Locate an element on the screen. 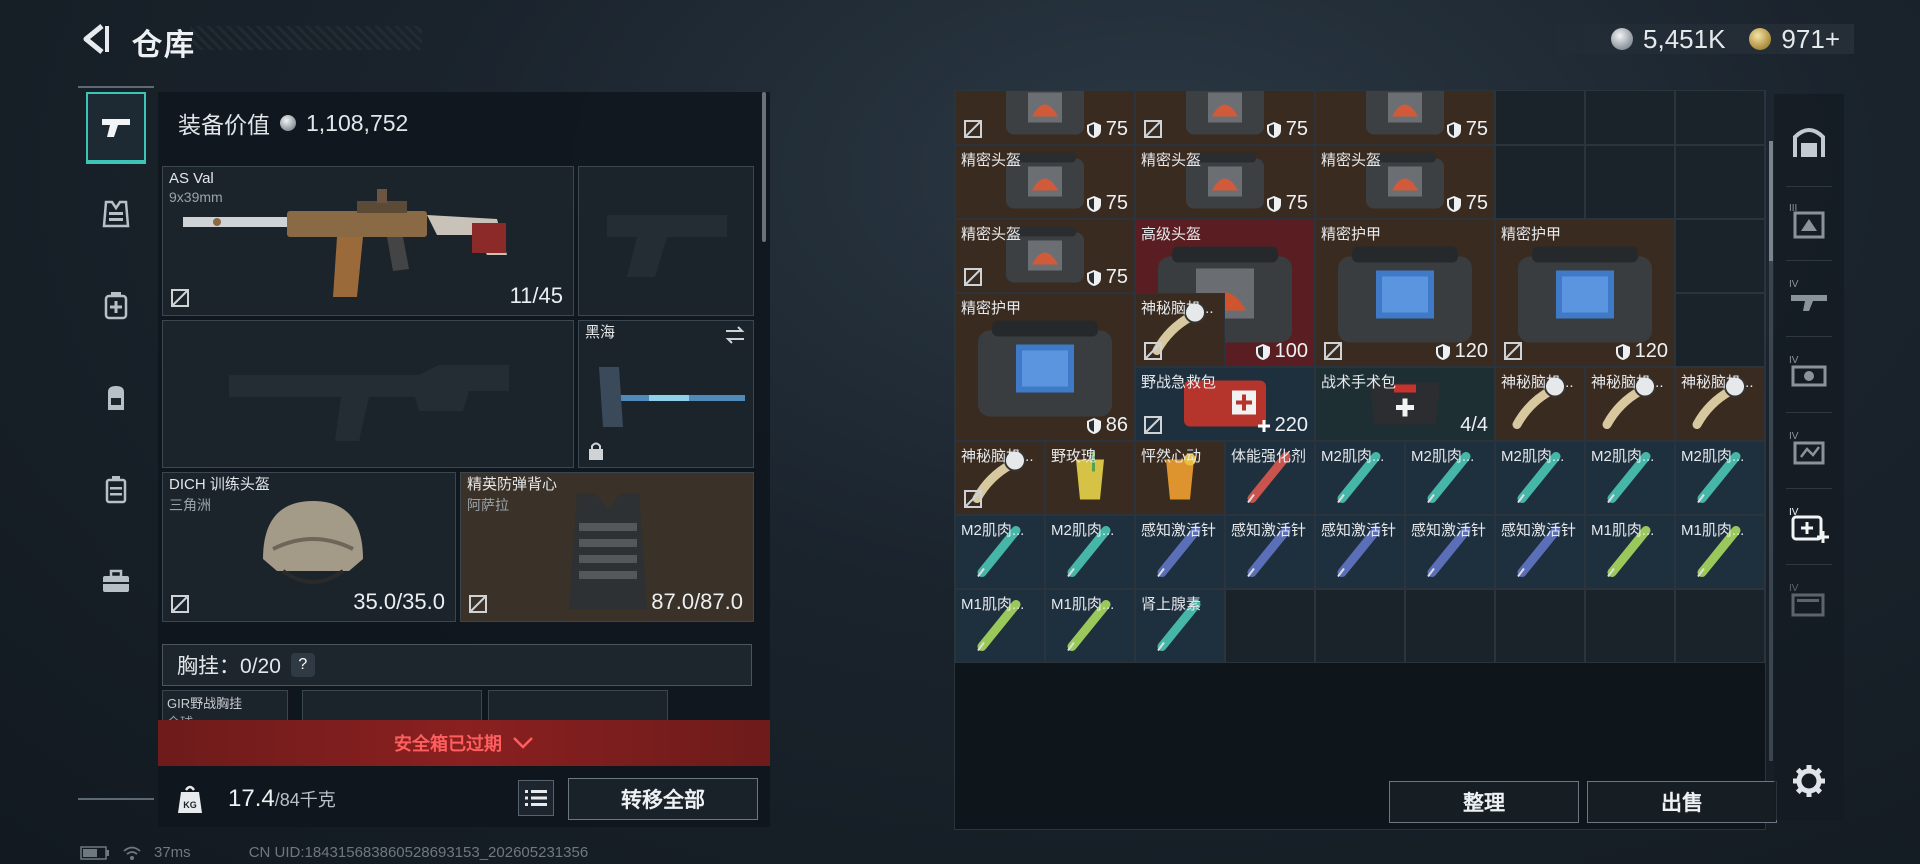 Image resolution: width=1920 pixels, height=864 pixels. safe-box-expired-banner: 安全箱已过期 is located at coordinates (464, 743).